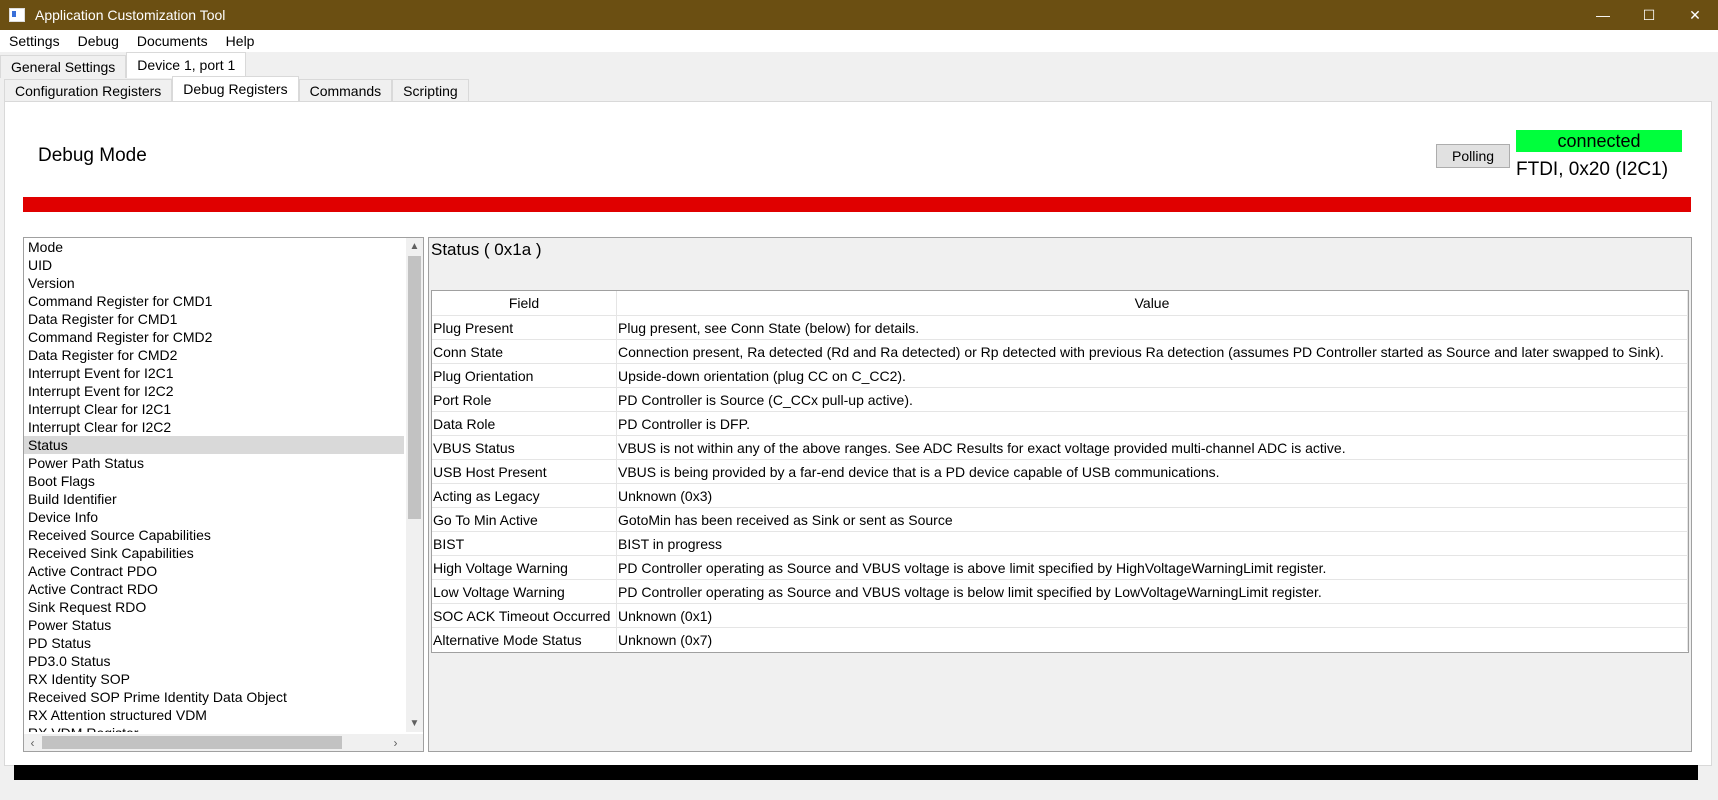 The image size is (1718, 800). I want to click on list-item: Received SOP Prime Identity Data Object, so click(214, 697).